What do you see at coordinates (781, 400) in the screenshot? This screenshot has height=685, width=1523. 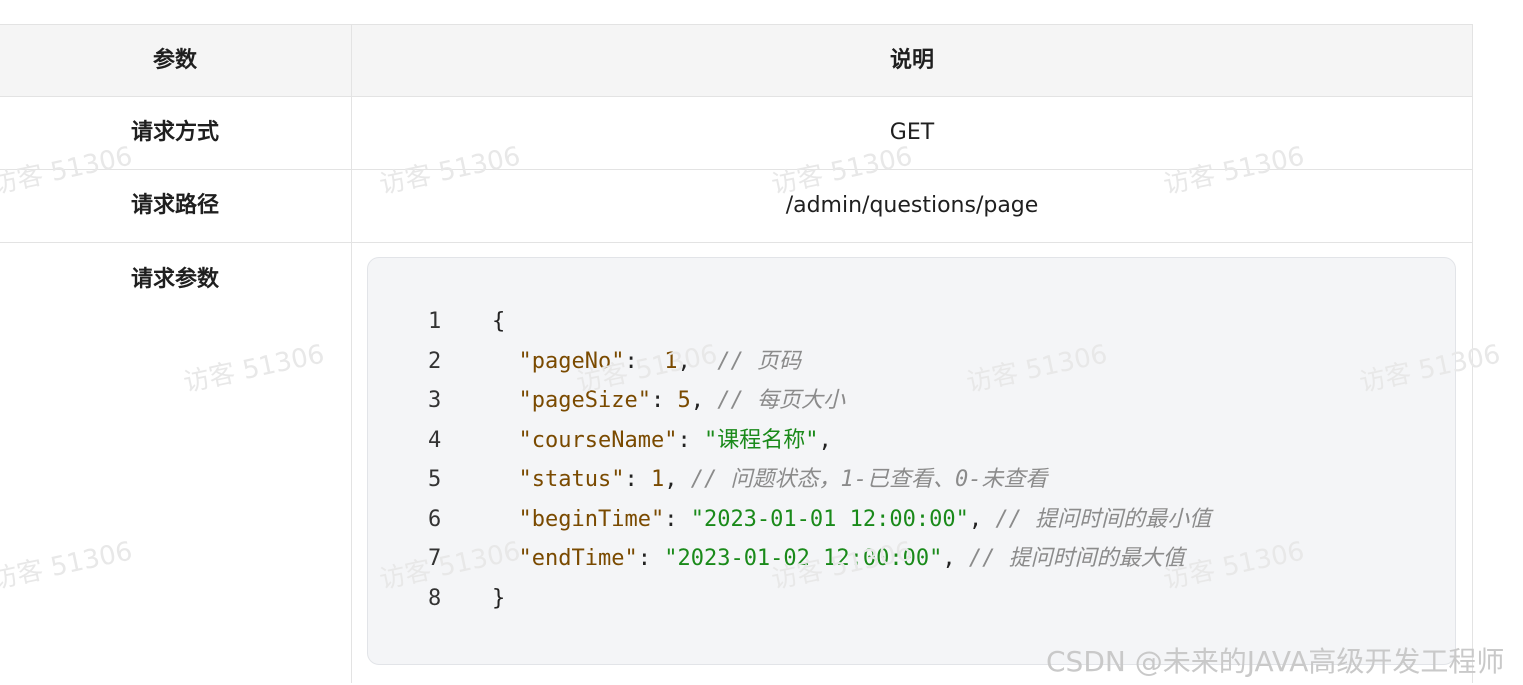 I see `code-comment: // 每页大小` at bounding box center [781, 400].